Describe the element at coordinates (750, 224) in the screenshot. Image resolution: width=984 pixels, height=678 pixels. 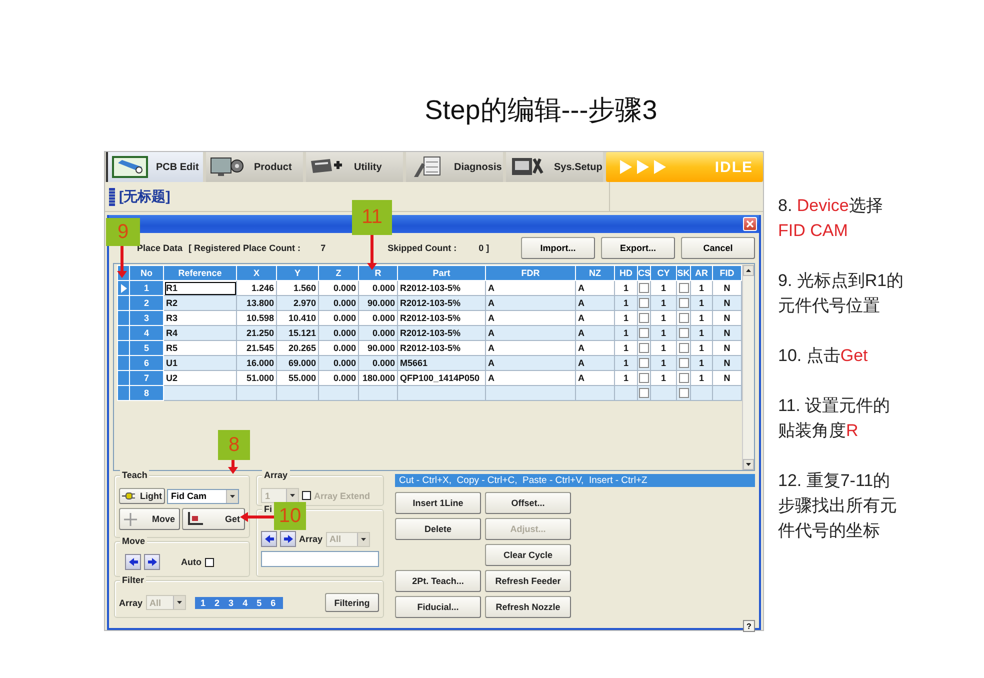
I see `close-button` at that location.